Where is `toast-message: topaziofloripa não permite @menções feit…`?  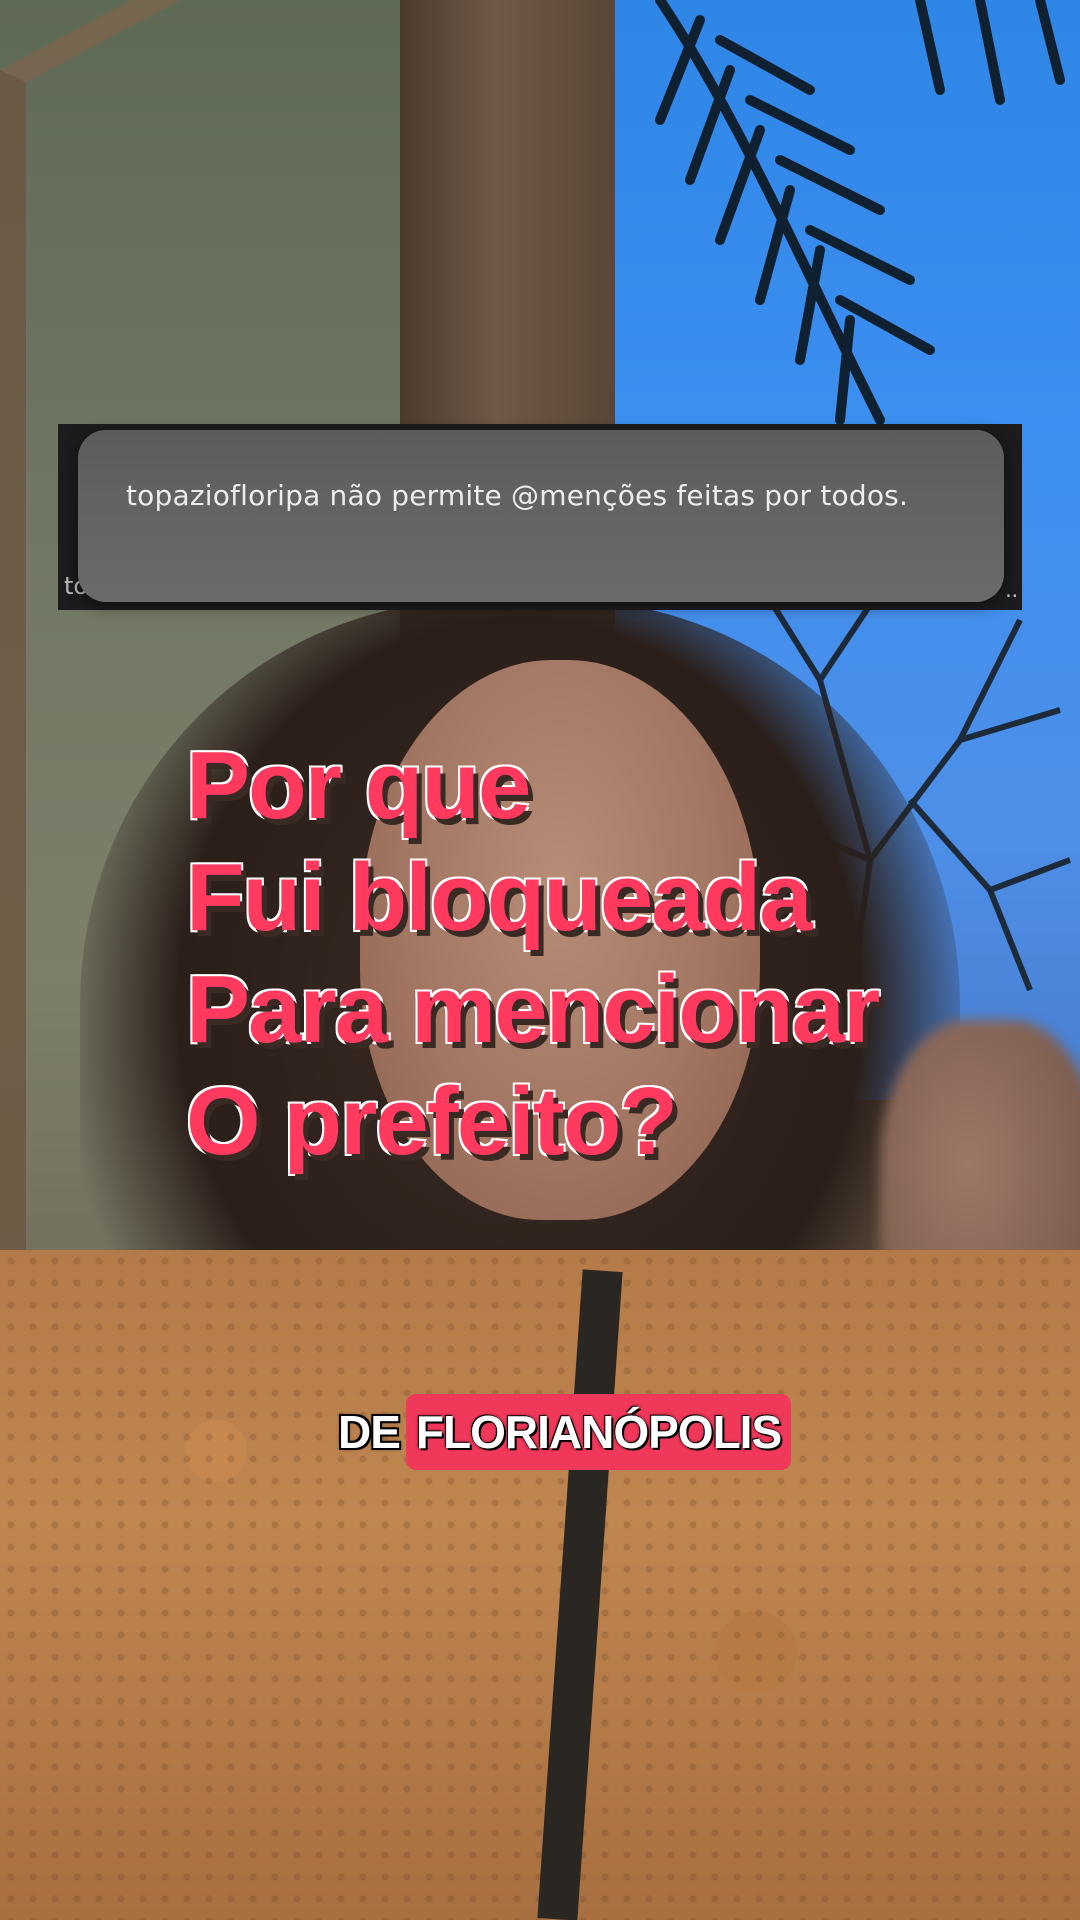
toast-message: topaziofloripa não permite @menções feit… is located at coordinates (517, 495).